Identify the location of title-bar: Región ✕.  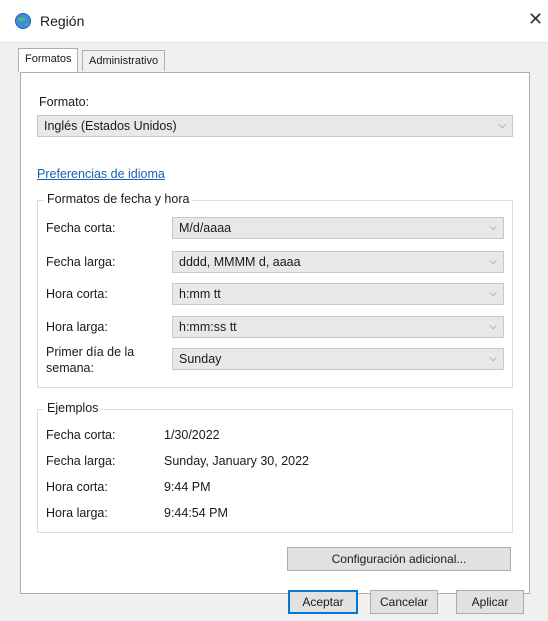
(274, 21).